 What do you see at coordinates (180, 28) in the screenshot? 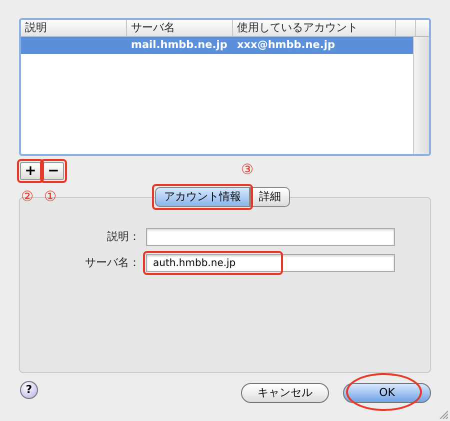
I see `column-header: サーバ名` at bounding box center [180, 28].